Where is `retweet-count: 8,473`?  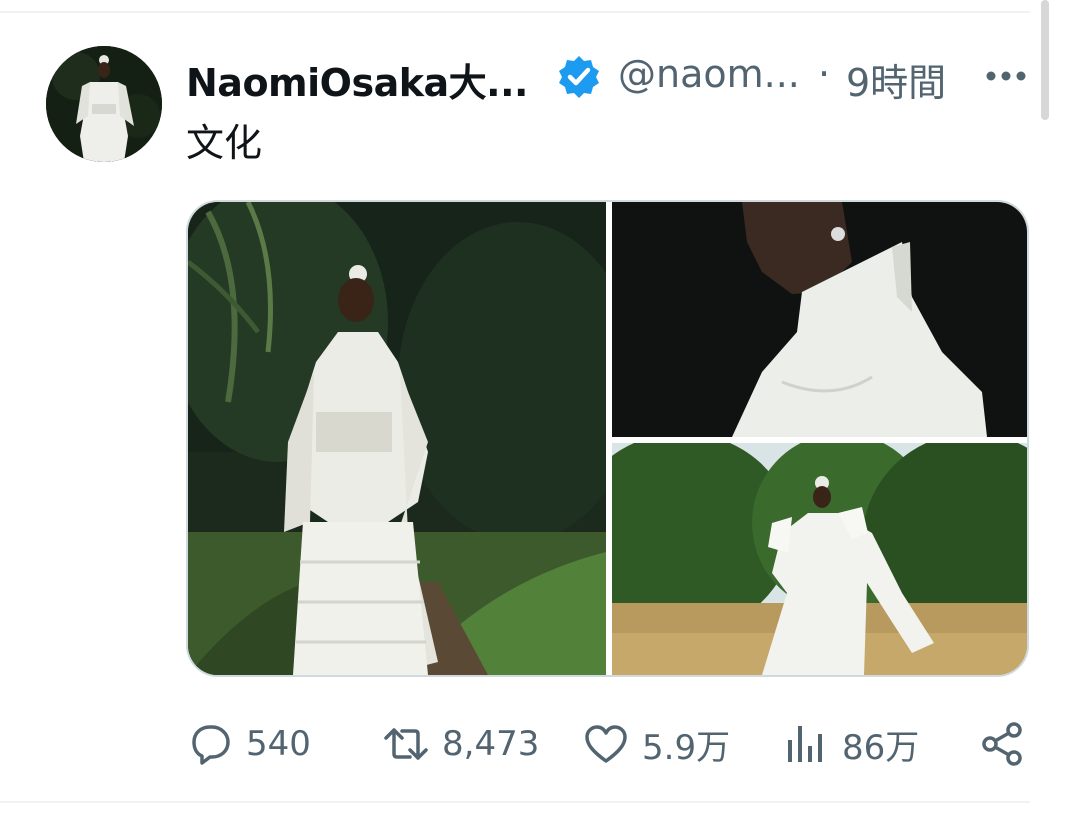 retweet-count: 8,473 is located at coordinates (491, 744).